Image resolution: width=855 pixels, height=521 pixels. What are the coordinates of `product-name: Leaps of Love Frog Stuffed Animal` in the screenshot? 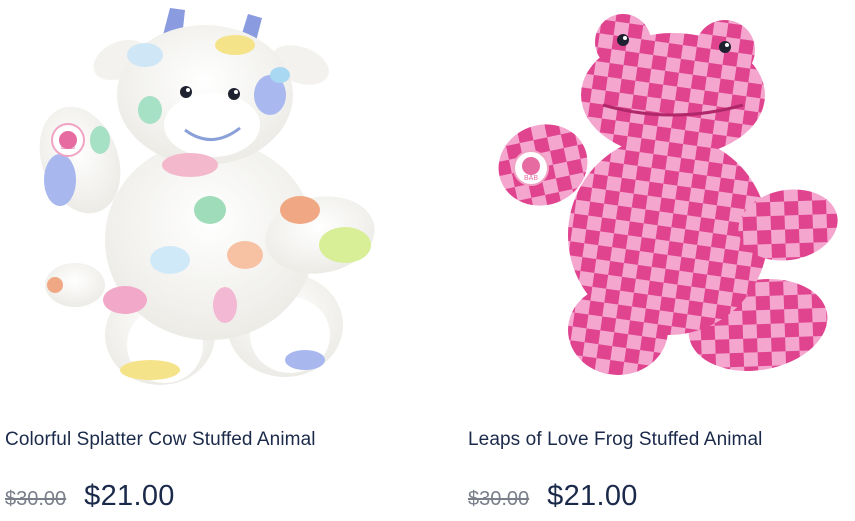 It's located at (615, 440).